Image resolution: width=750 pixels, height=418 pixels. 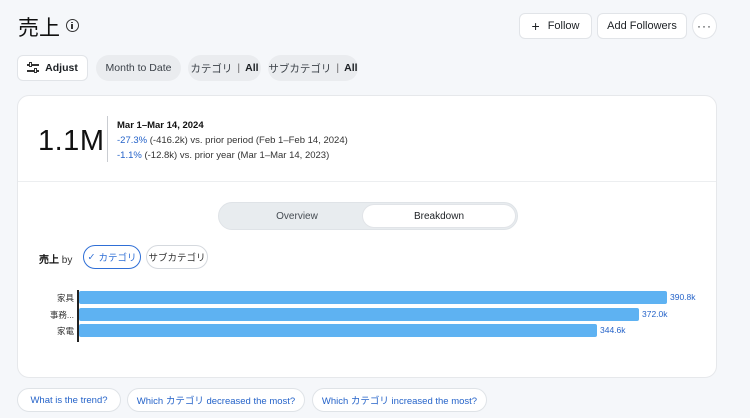 What do you see at coordinates (300, 68) in the screenshot?
I see `subcategory-filter-name: サブカテゴリ` at bounding box center [300, 68].